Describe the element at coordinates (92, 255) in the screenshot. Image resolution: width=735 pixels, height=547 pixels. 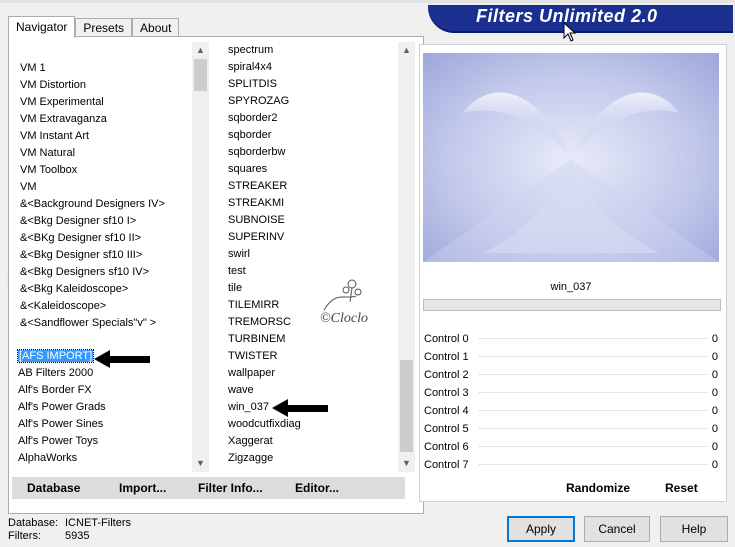
I see `category-item: &<Bkg Designer sf10 III>` at that location.